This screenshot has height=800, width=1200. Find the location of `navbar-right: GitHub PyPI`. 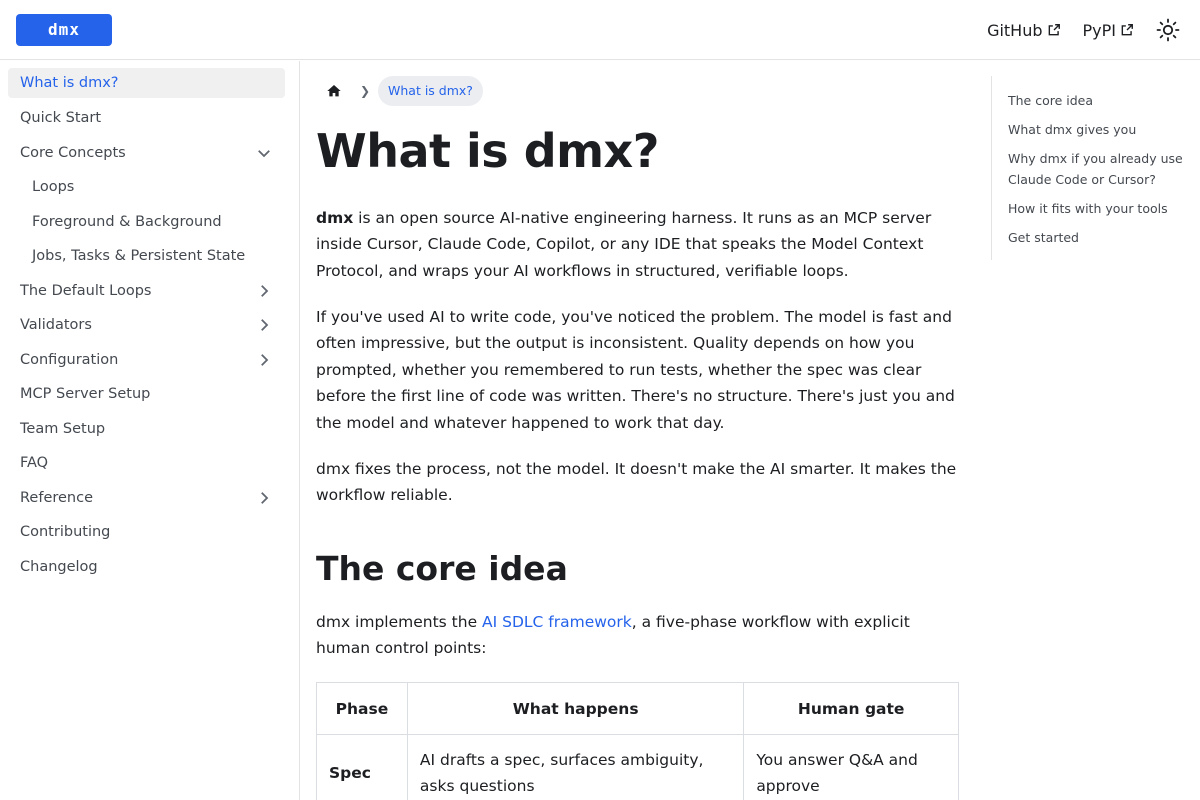

navbar-right: GitHub PyPI is located at coordinates (1083, 30).